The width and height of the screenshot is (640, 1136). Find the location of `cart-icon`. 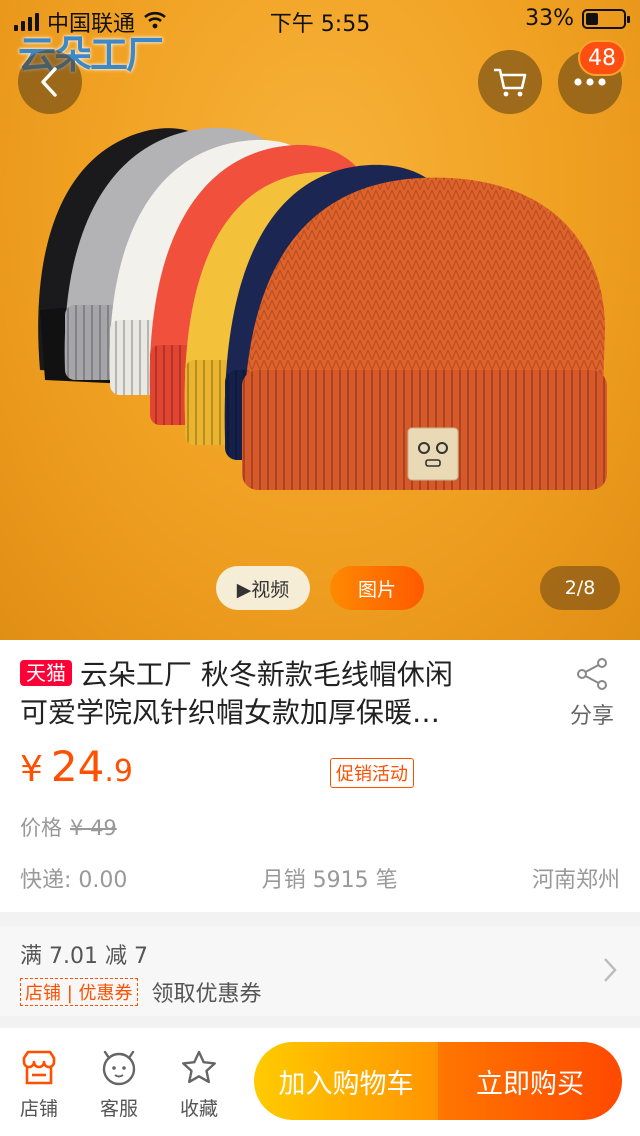

cart-icon is located at coordinates (510, 82).